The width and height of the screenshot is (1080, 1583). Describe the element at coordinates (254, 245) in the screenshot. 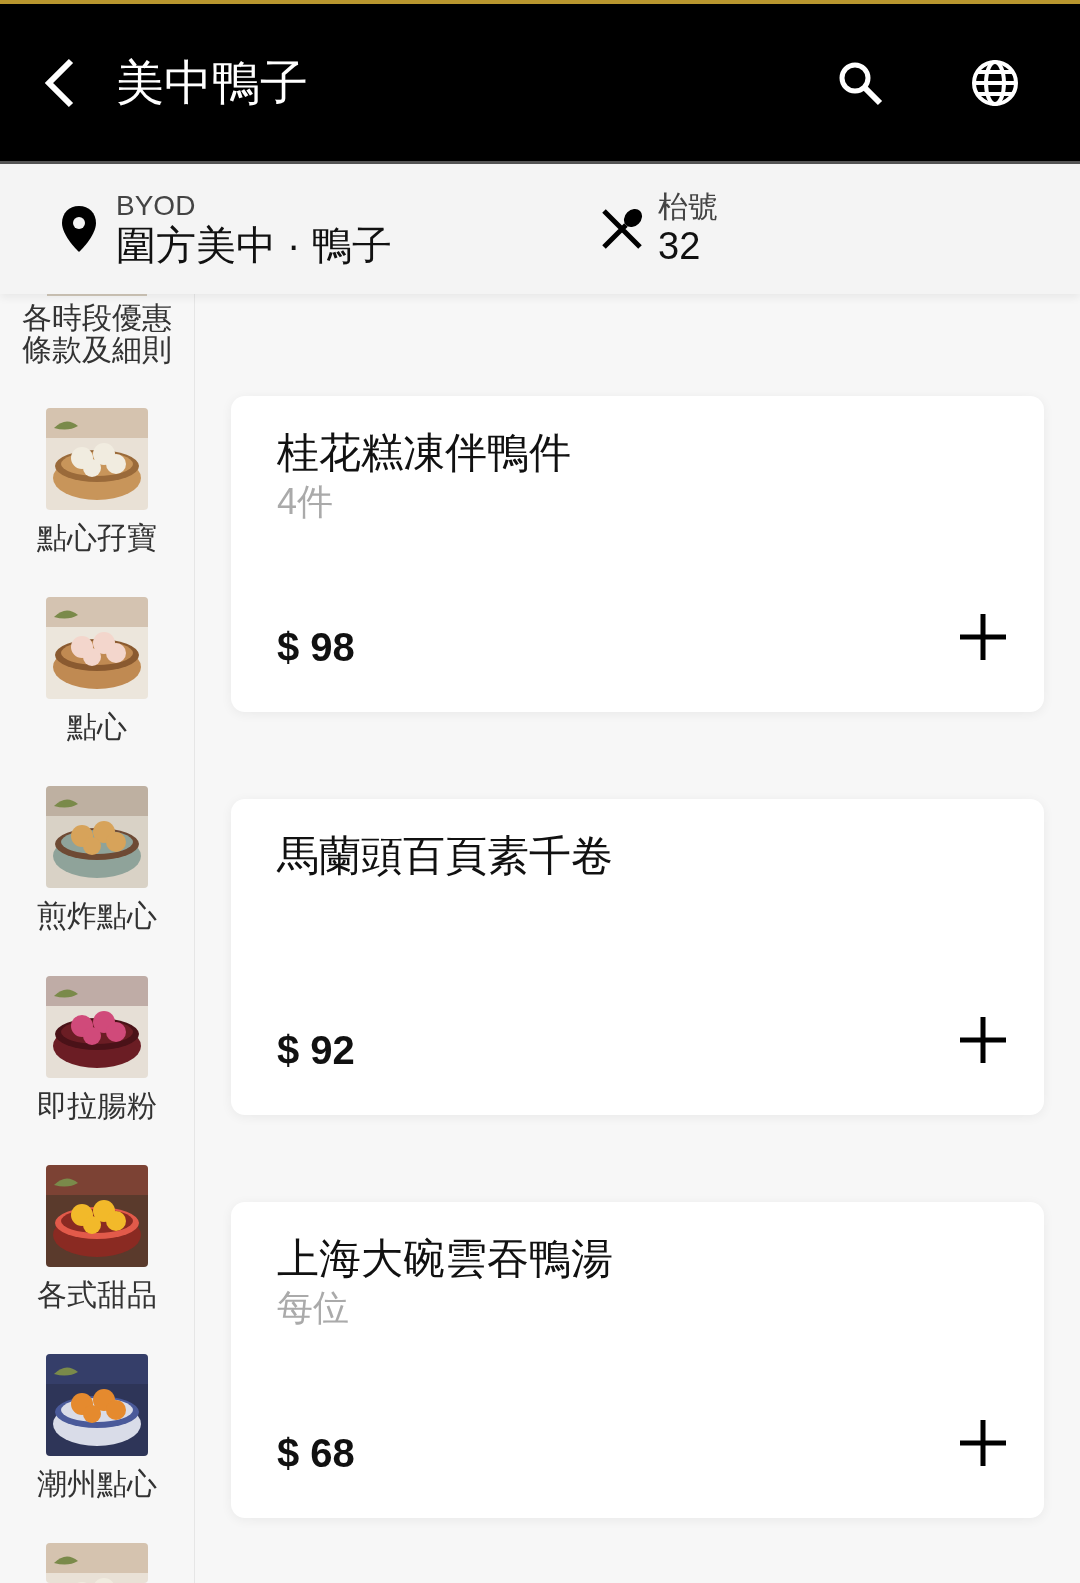

I see `location-name: 圍方美中 · 鴨子` at that location.